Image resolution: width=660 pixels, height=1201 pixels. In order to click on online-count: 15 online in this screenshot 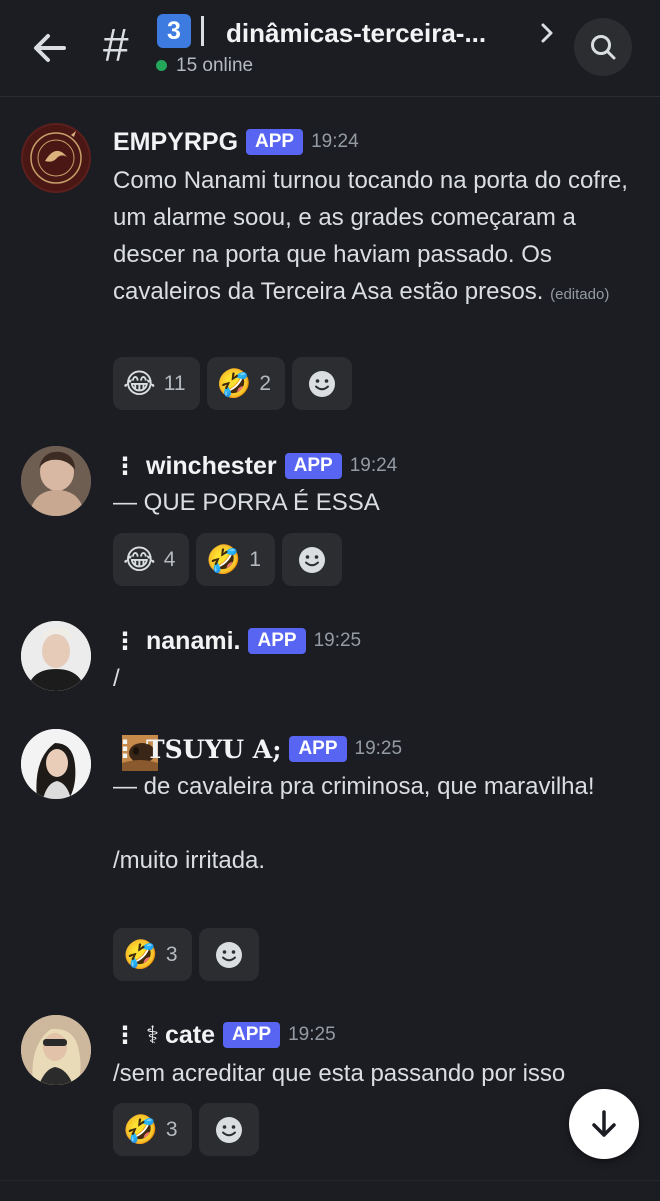, I will do `click(215, 65)`.